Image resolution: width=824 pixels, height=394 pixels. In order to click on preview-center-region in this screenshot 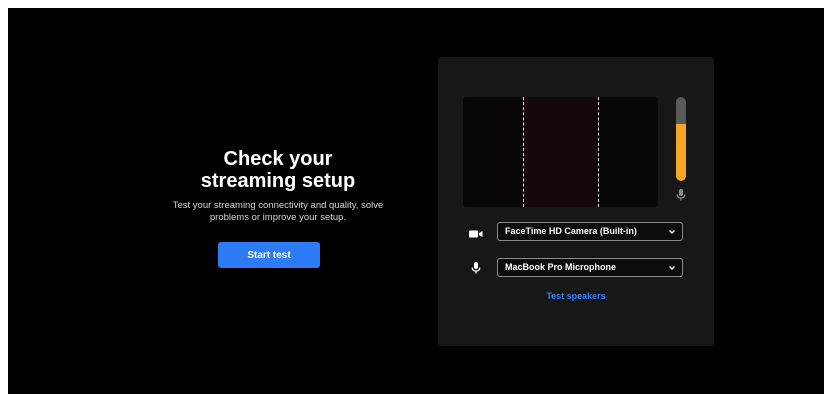, I will do `click(560, 152)`.